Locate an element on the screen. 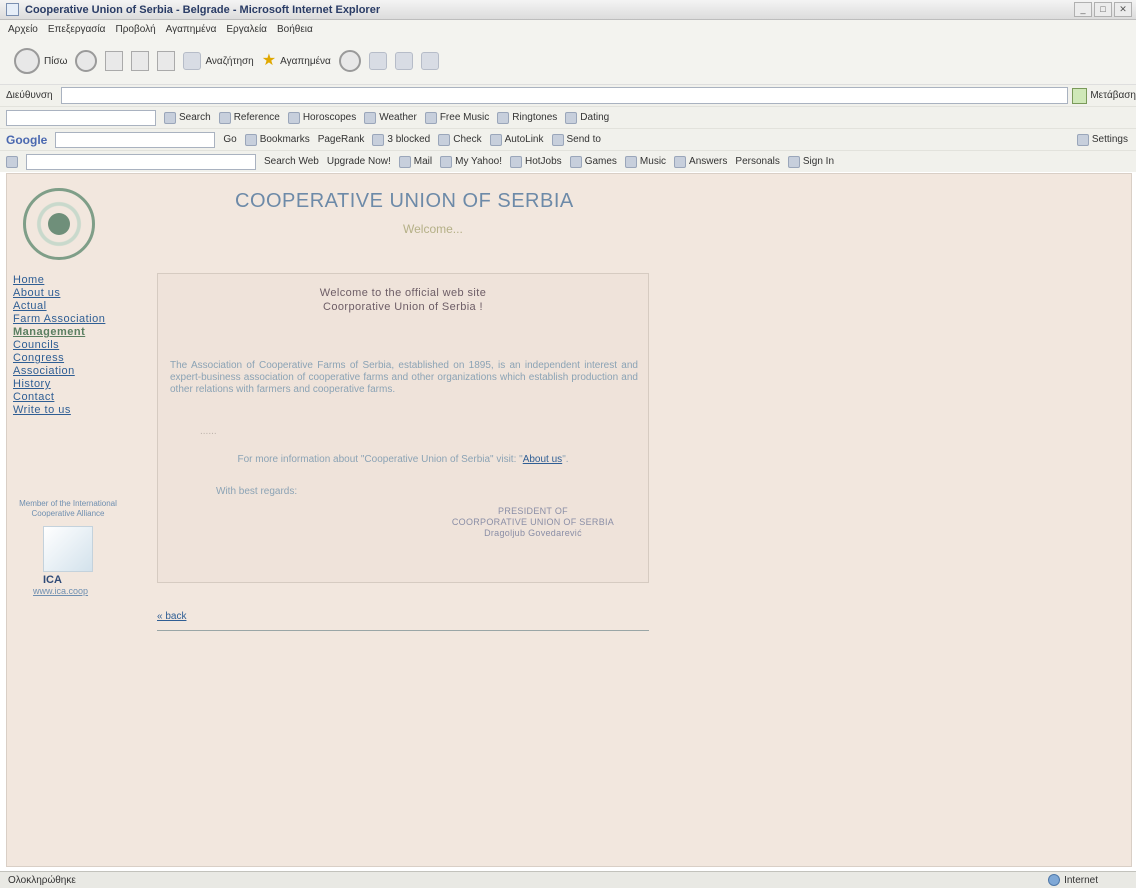  nav-about-us: About us is located at coordinates (68, 293).